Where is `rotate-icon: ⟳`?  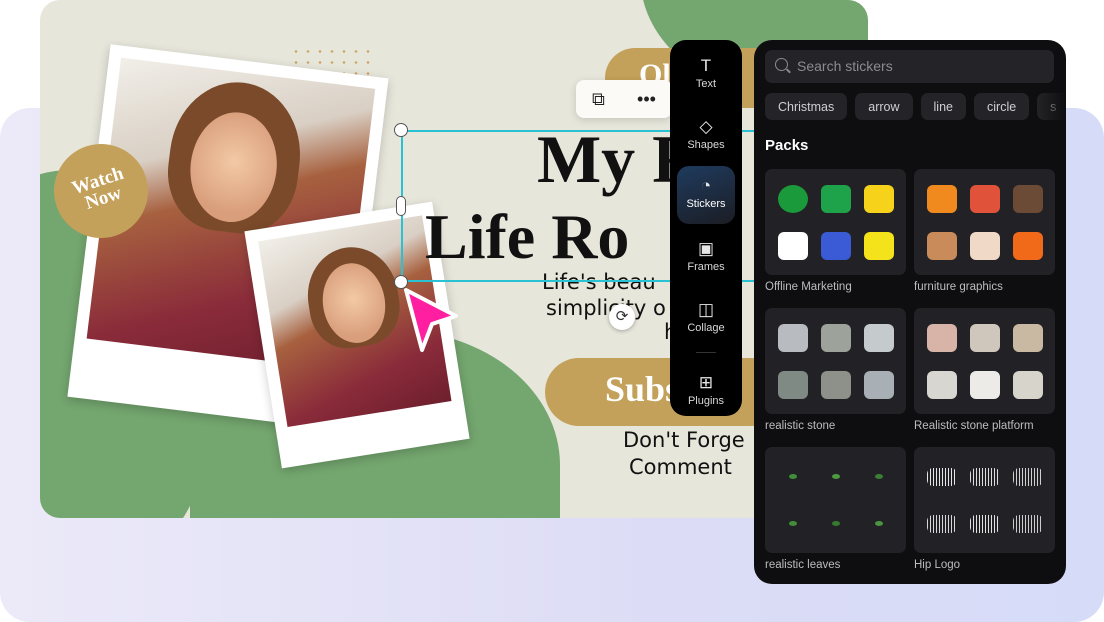 rotate-icon: ⟳ is located at coordinates (622, 316).